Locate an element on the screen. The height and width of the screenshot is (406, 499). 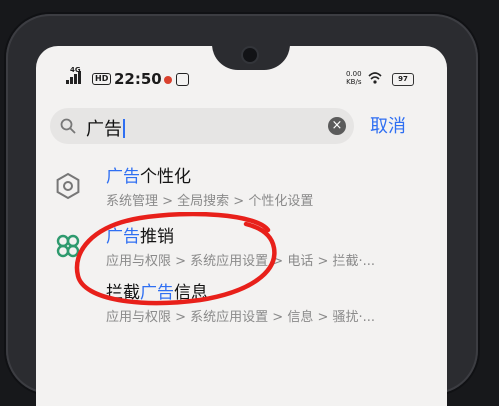
notification-dot-icon is located at coordinates (168, 80).